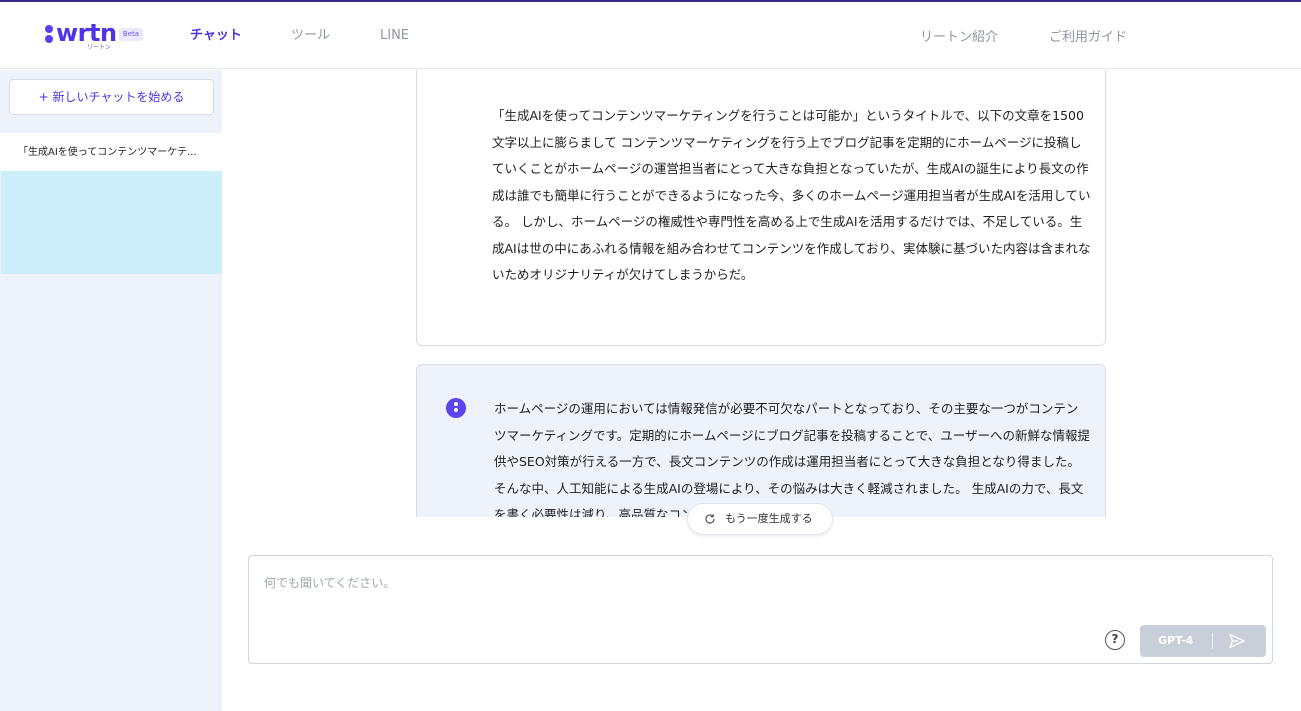 Image resolution: width=1301 pixels, height=711 pixels. Describe the element at coordinates (760, 591) in the screenshot. I see `message-input` at that location.